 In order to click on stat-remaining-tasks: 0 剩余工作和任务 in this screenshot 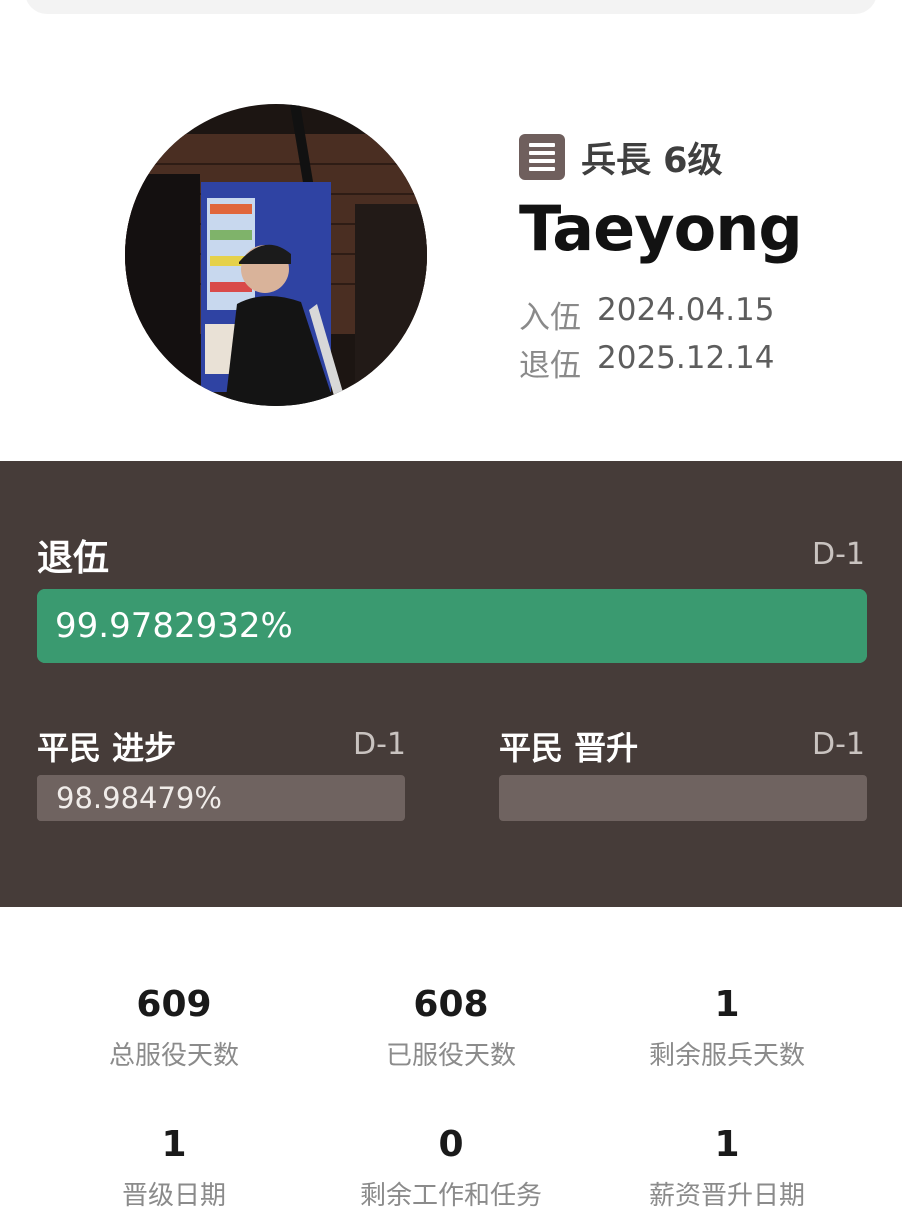, I will do `click(451, 1167)`.